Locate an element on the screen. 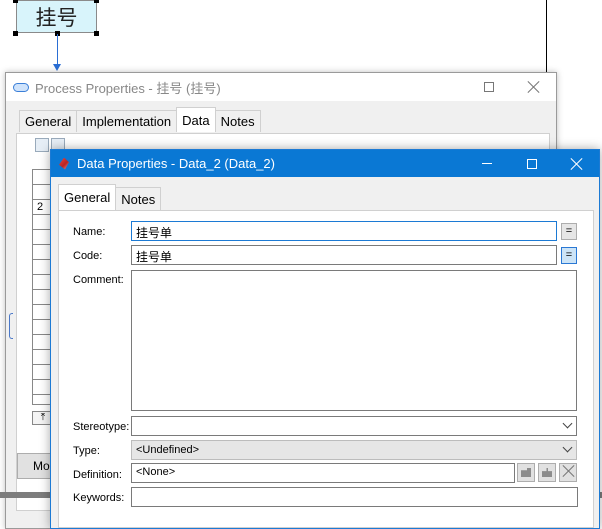  stereotype-label: Stereotype: is located at coordinates (101, 427).